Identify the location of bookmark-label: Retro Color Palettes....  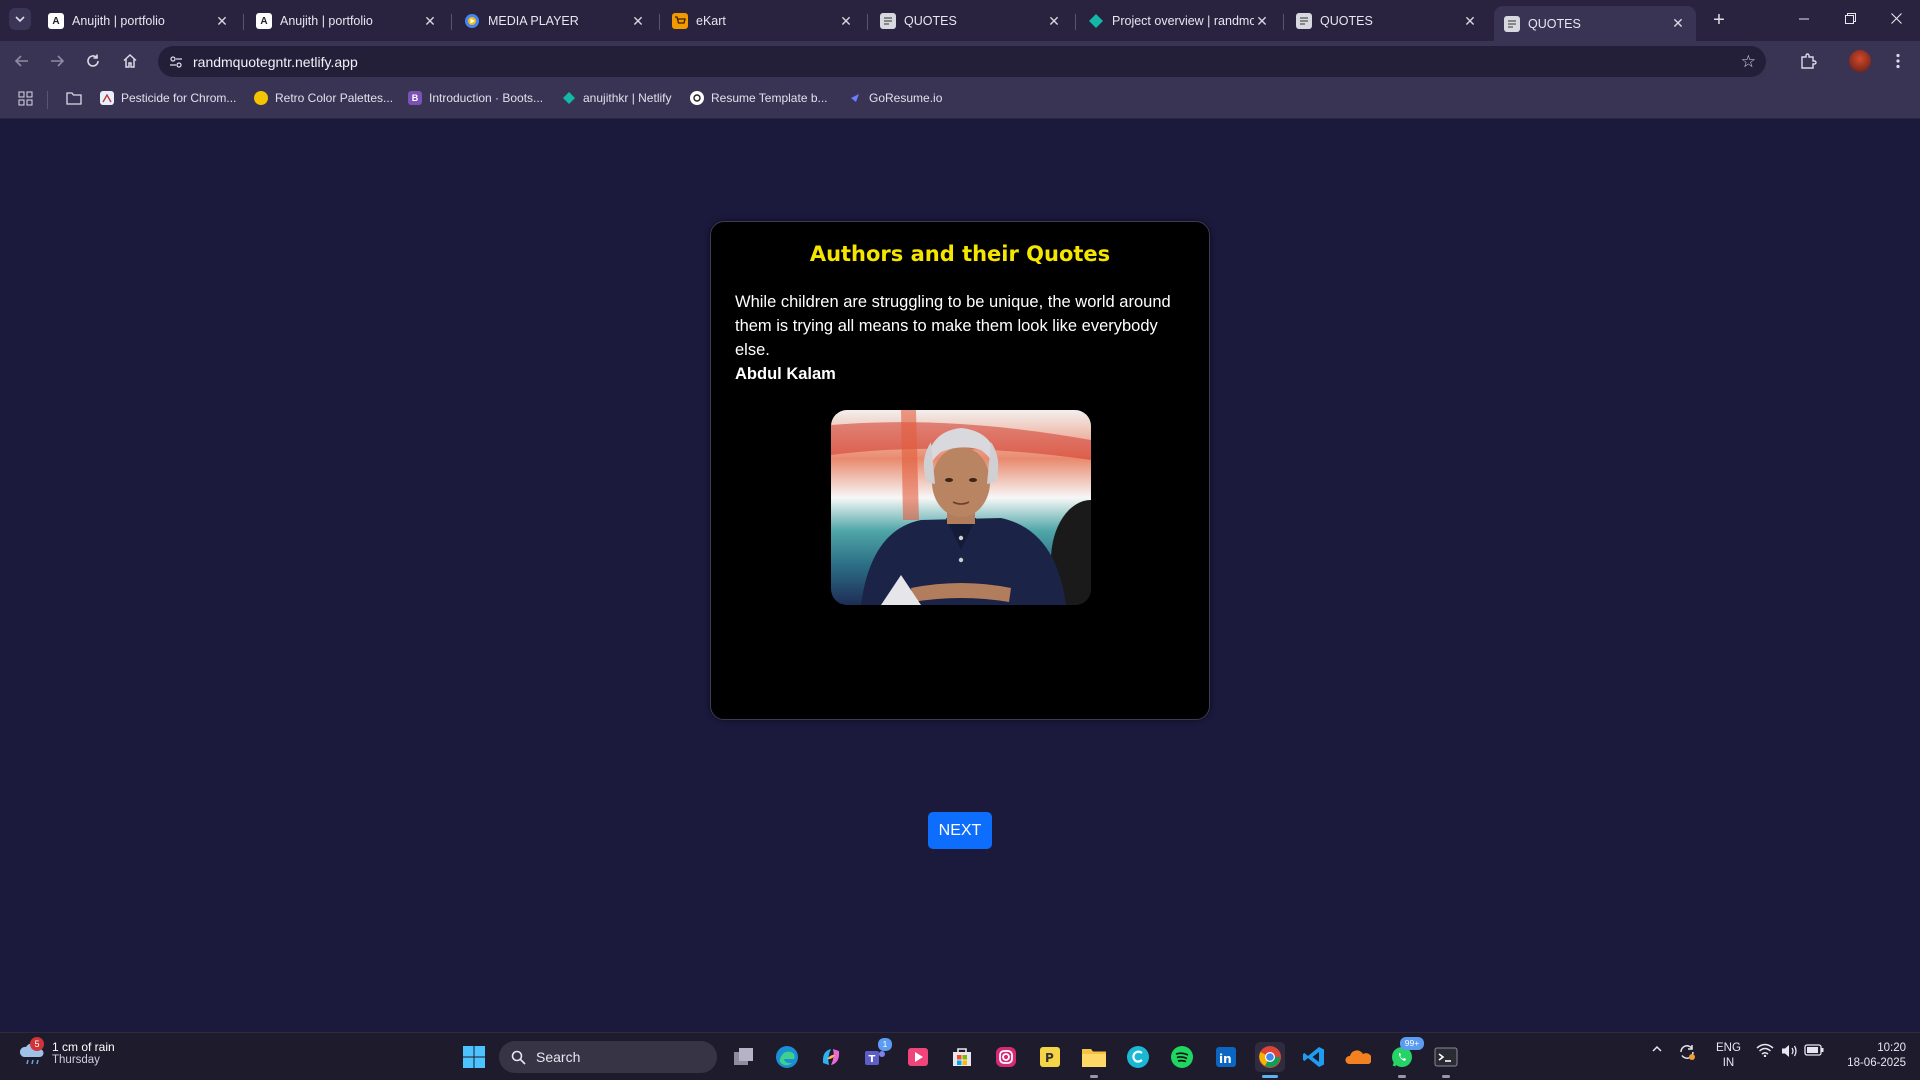
(334, 98).